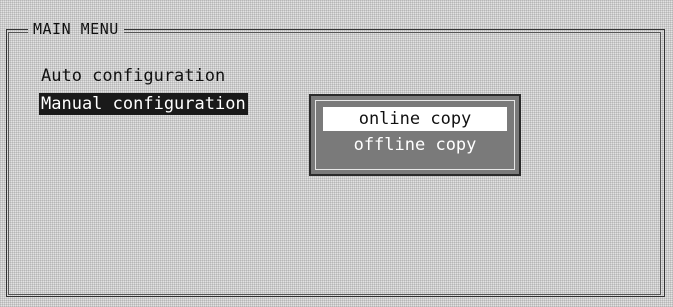 Image resolution: width=673 pixels, height=307 pixels. Describe the element at coordinates (133, 76) in the screenshot. I see `menu-item-auto-configuration: Auto configuration` at that location.